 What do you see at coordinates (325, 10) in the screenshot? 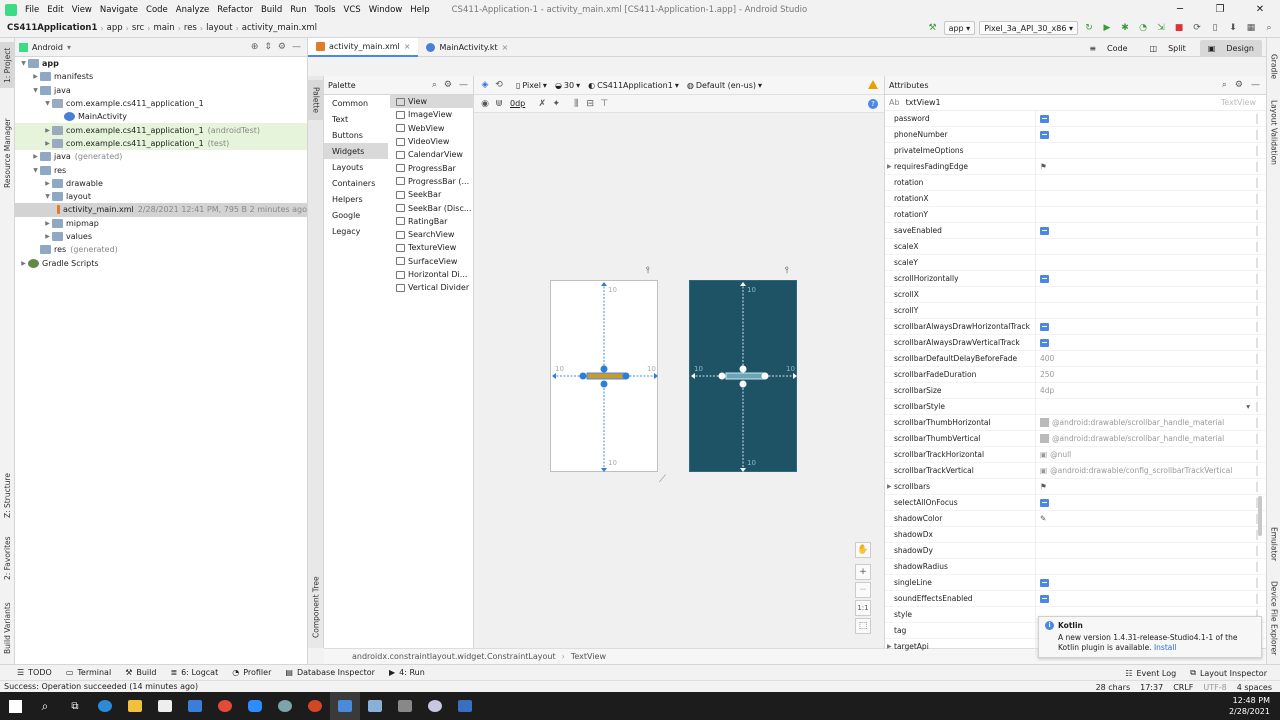
I see `menu-tools: Tools` at bounding box center [325, 10].